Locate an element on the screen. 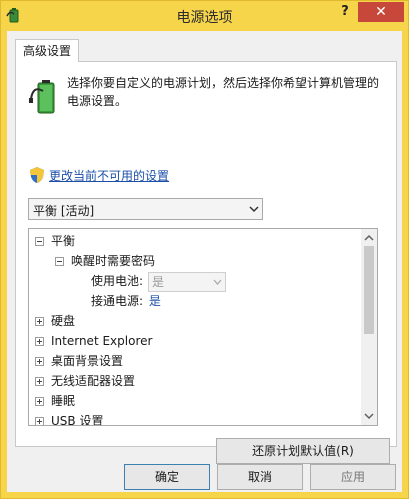 The width and height of the screenshot is (409, 499). chevron-up-icon is located at coordinates (369, 238).